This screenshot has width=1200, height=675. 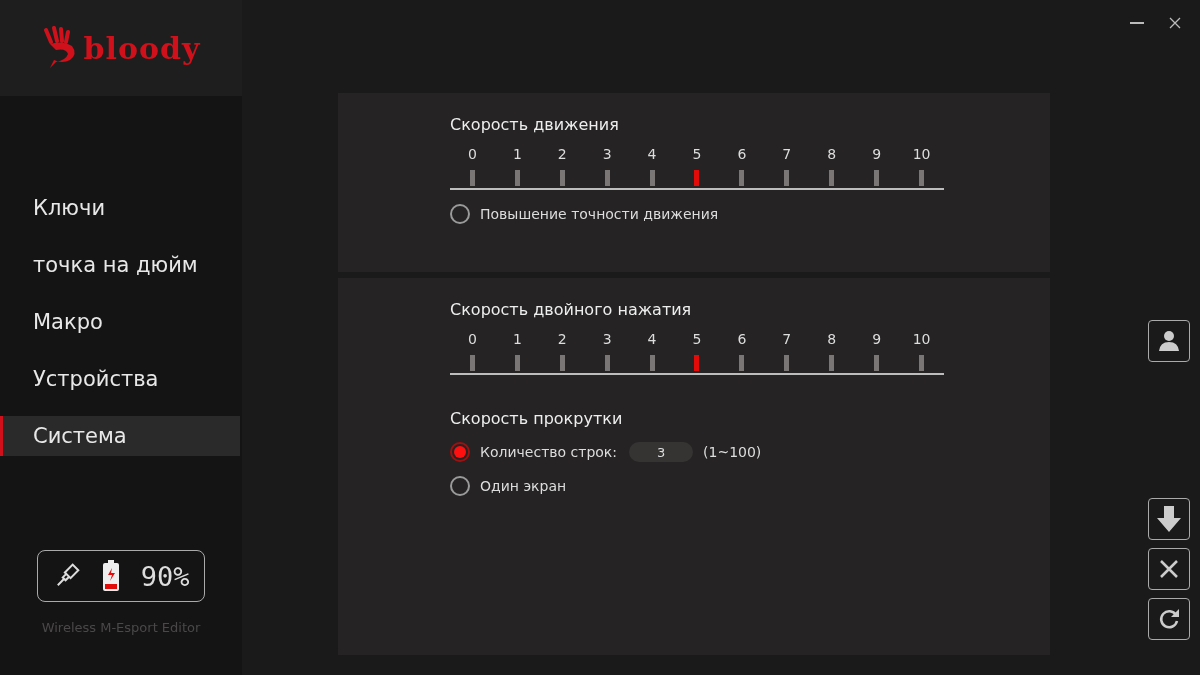 What do you see at coordinates (549, 452) in the screenshot?
I see `option-label: Количество строк:` at bounding box center [549, 452].